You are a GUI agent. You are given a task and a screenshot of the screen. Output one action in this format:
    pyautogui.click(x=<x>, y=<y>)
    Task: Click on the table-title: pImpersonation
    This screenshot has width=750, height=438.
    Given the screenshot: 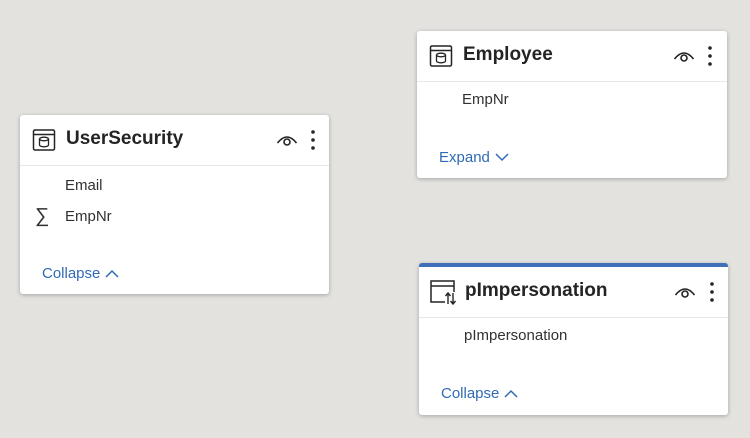 What is the action you would take?
    pyautogui.click(x=536, y=290)
    